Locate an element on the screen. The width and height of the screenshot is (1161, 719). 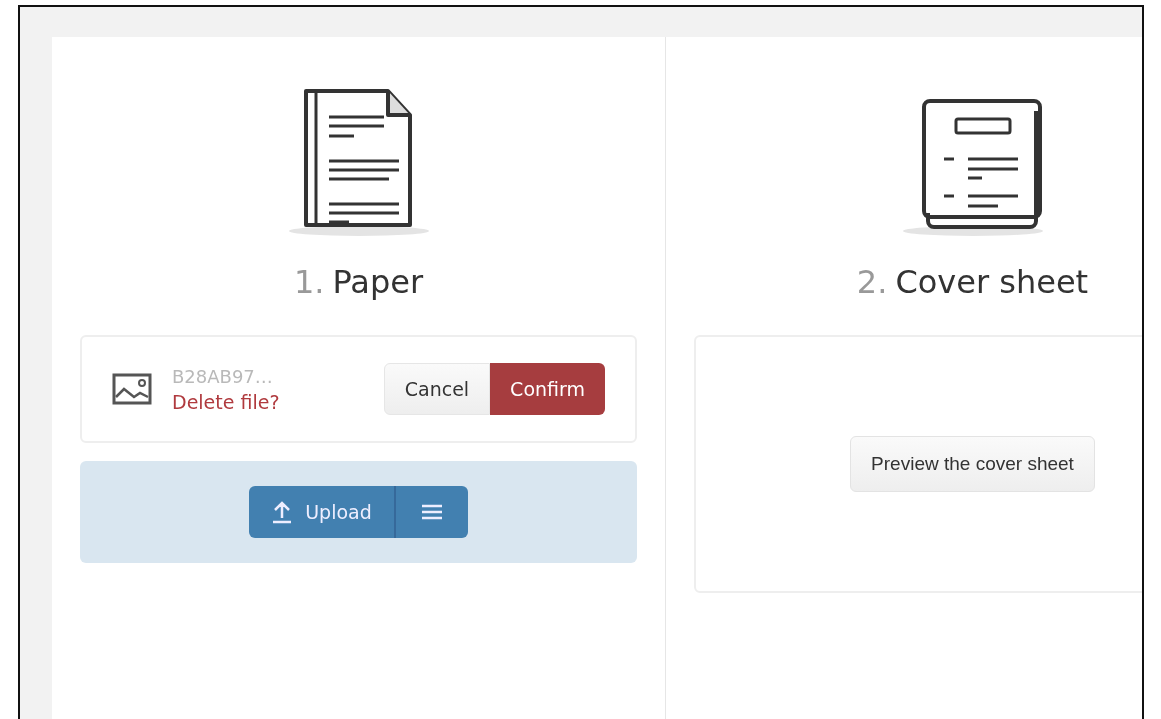
image-file-icon is located at coordinates (132, 389).